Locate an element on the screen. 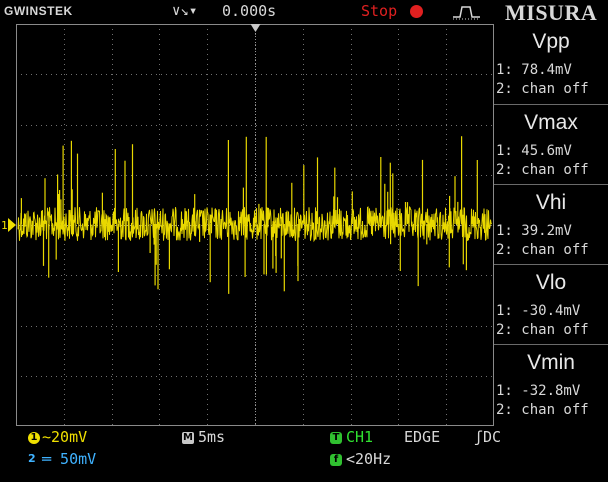  measure-vmax: Vmax 1: 45.6mV 2: chan off is located at coordinates (551, 143).